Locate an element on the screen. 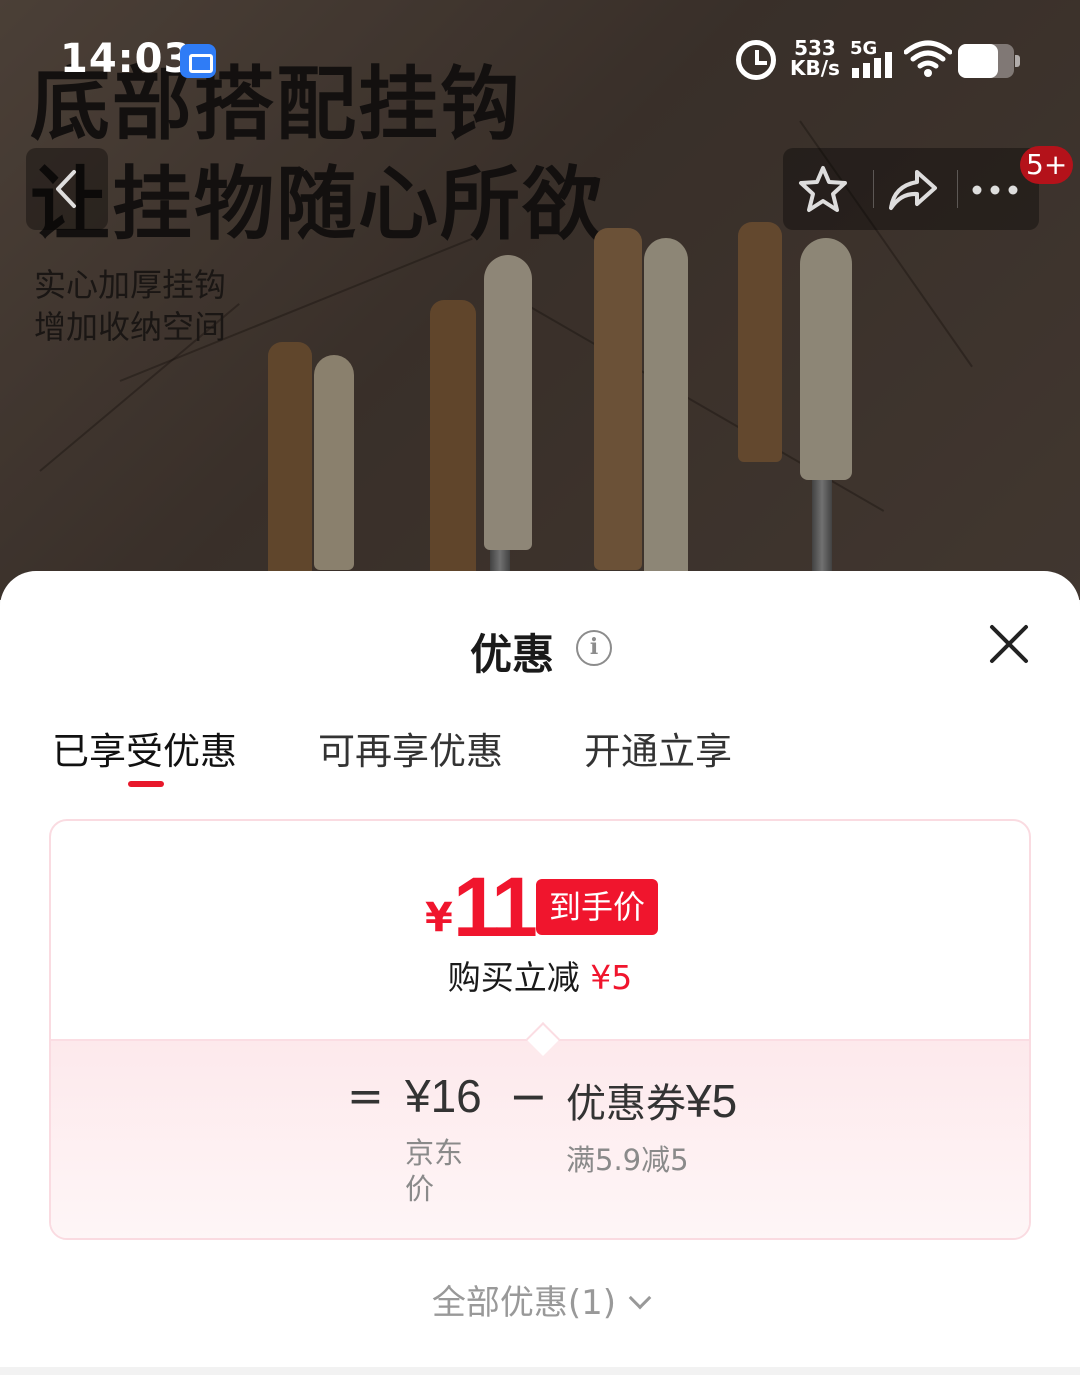 This screenshot has height=1375, width=1080. back-button is located at coordinates (67, 189).